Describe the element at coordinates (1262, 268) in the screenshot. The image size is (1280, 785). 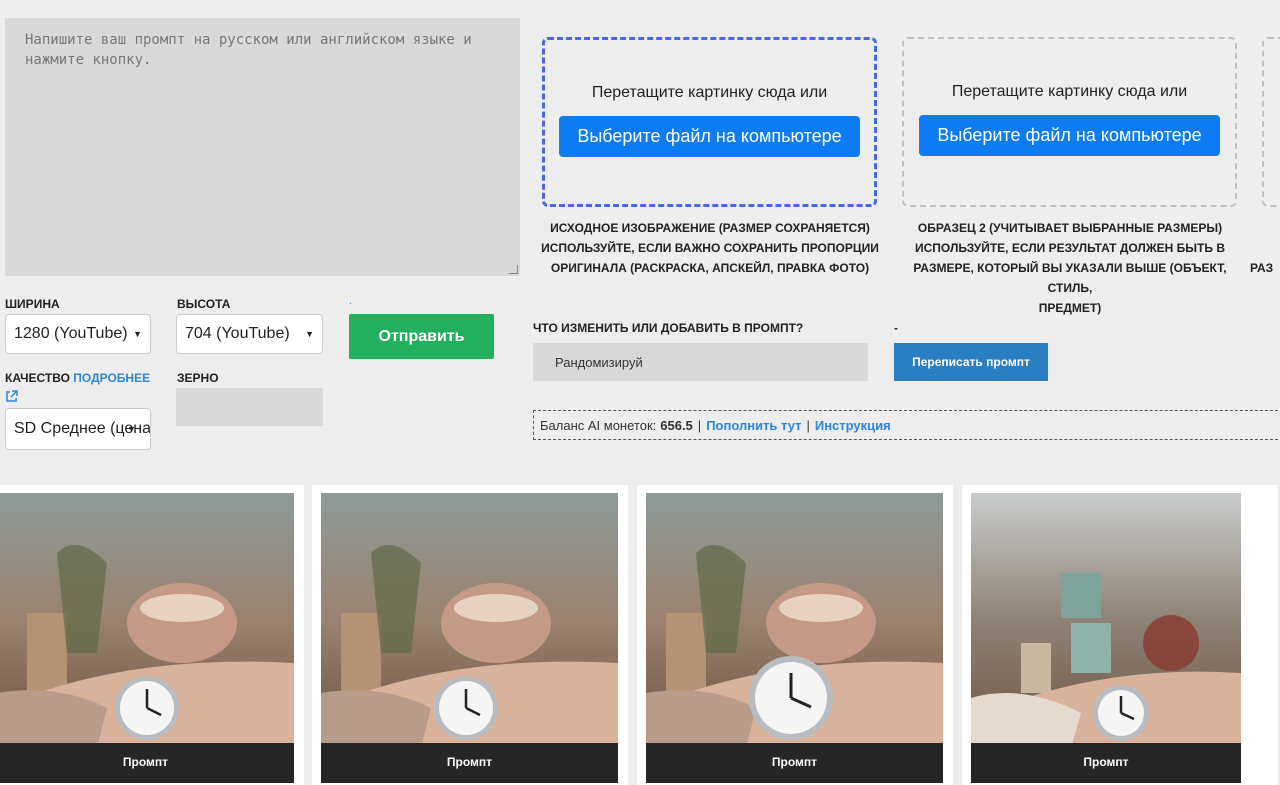
I see `sample-3-caption: РАЗ` at that location.